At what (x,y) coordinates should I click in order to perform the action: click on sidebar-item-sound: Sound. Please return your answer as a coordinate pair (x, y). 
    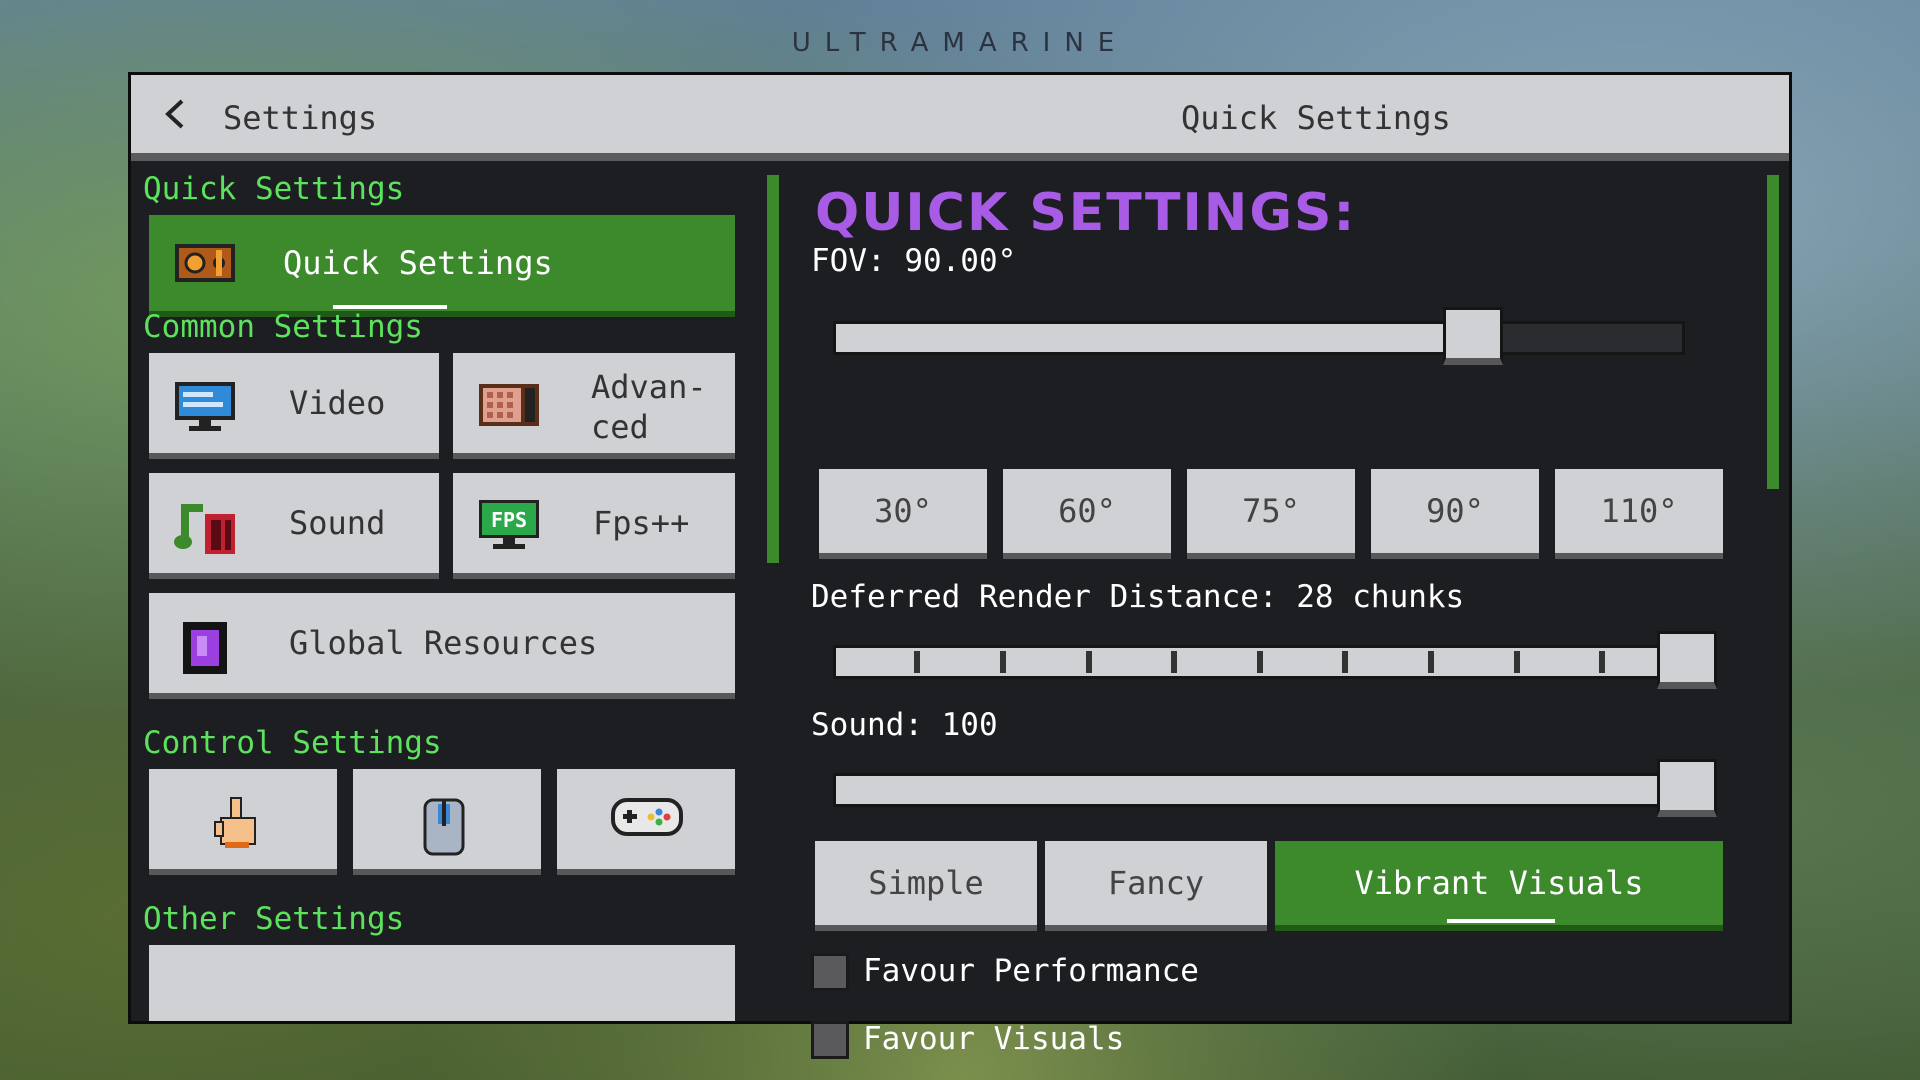
    Looking at the image, I should click on (294, 526).